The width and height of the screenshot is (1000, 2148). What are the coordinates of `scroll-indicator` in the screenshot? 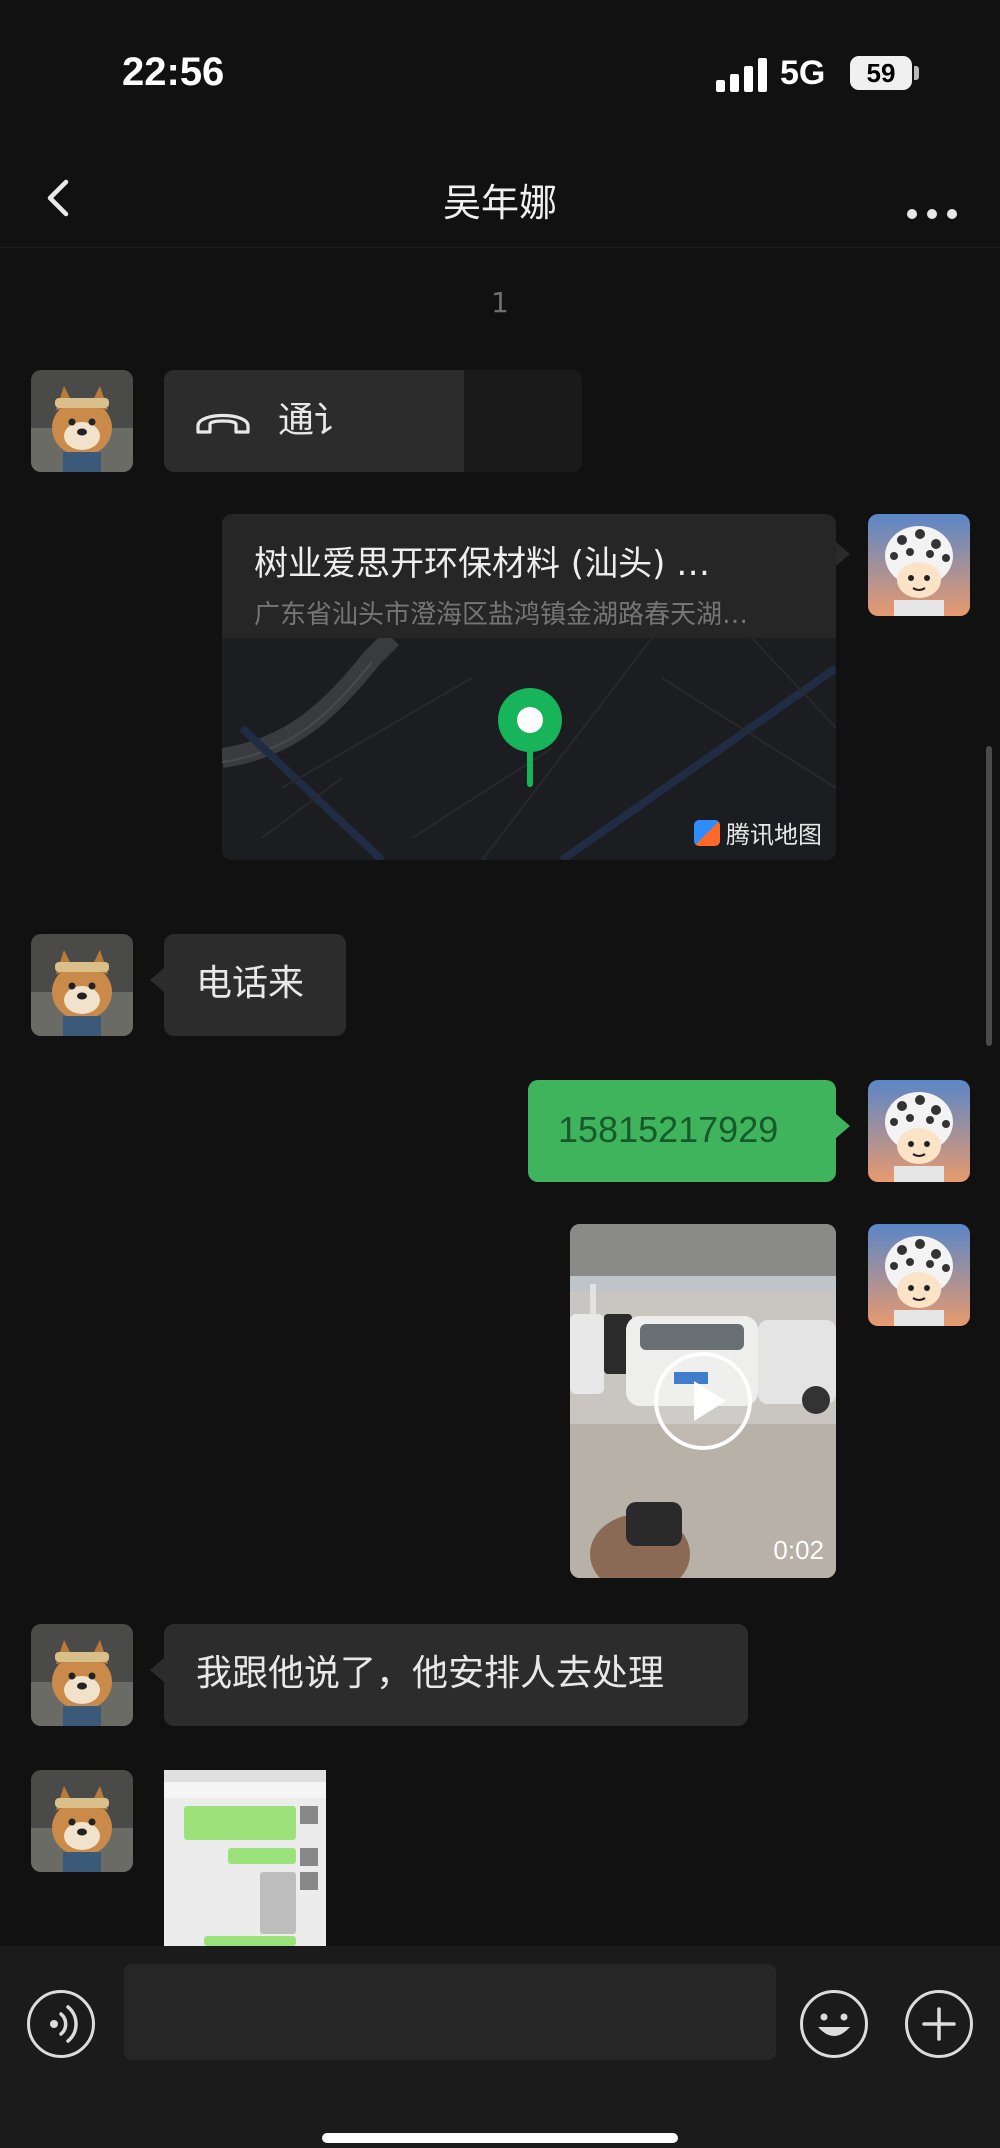 It's located at (989, 896).